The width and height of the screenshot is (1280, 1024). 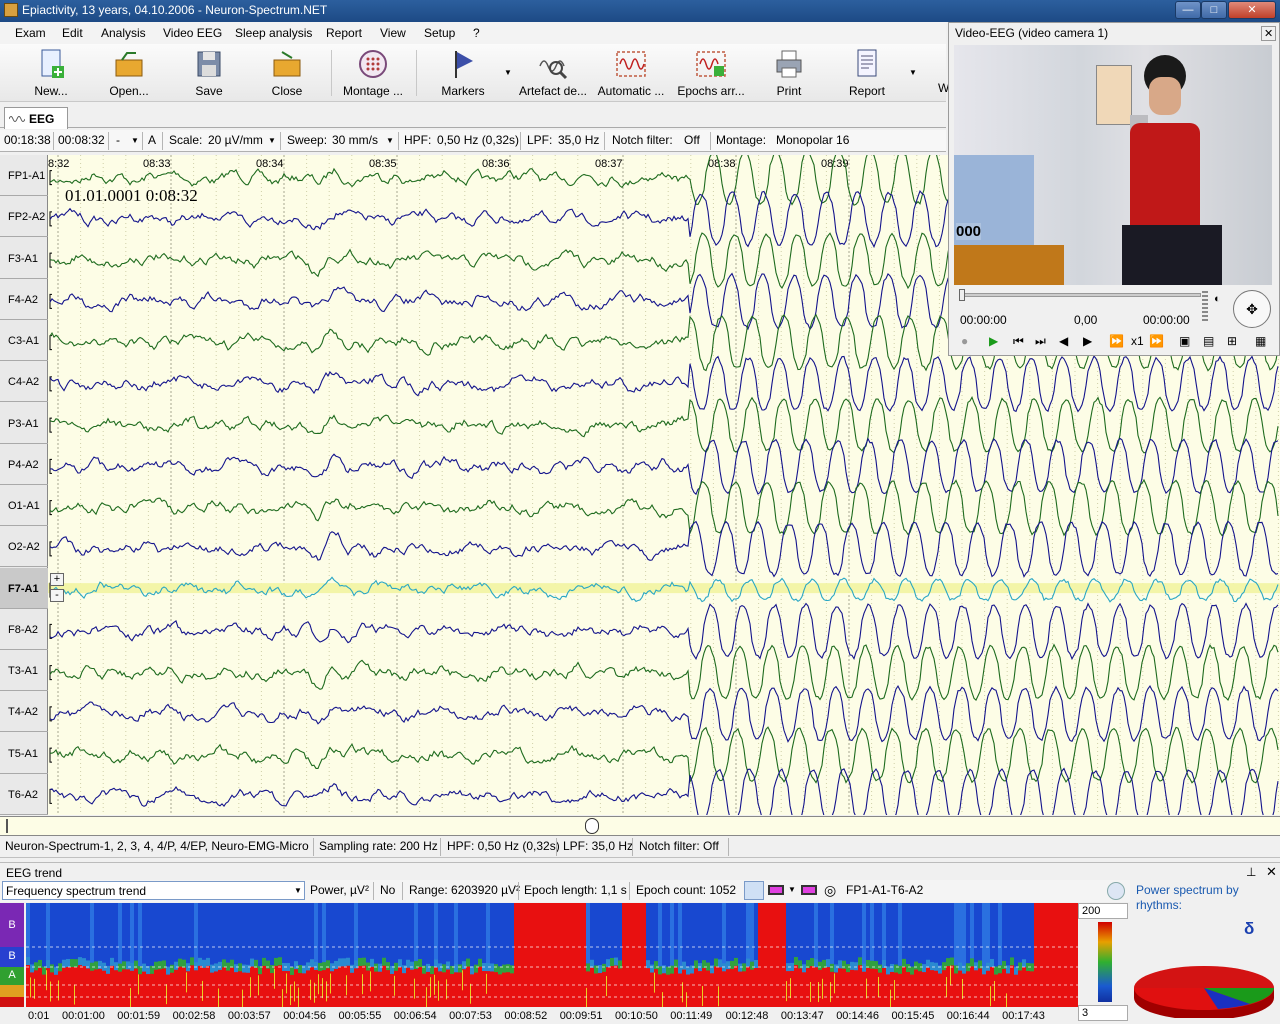 What do you see at coordinates (439, 33) in the screenshot?
I see `menu-setup: Setup` at bounding box center [439, 33].